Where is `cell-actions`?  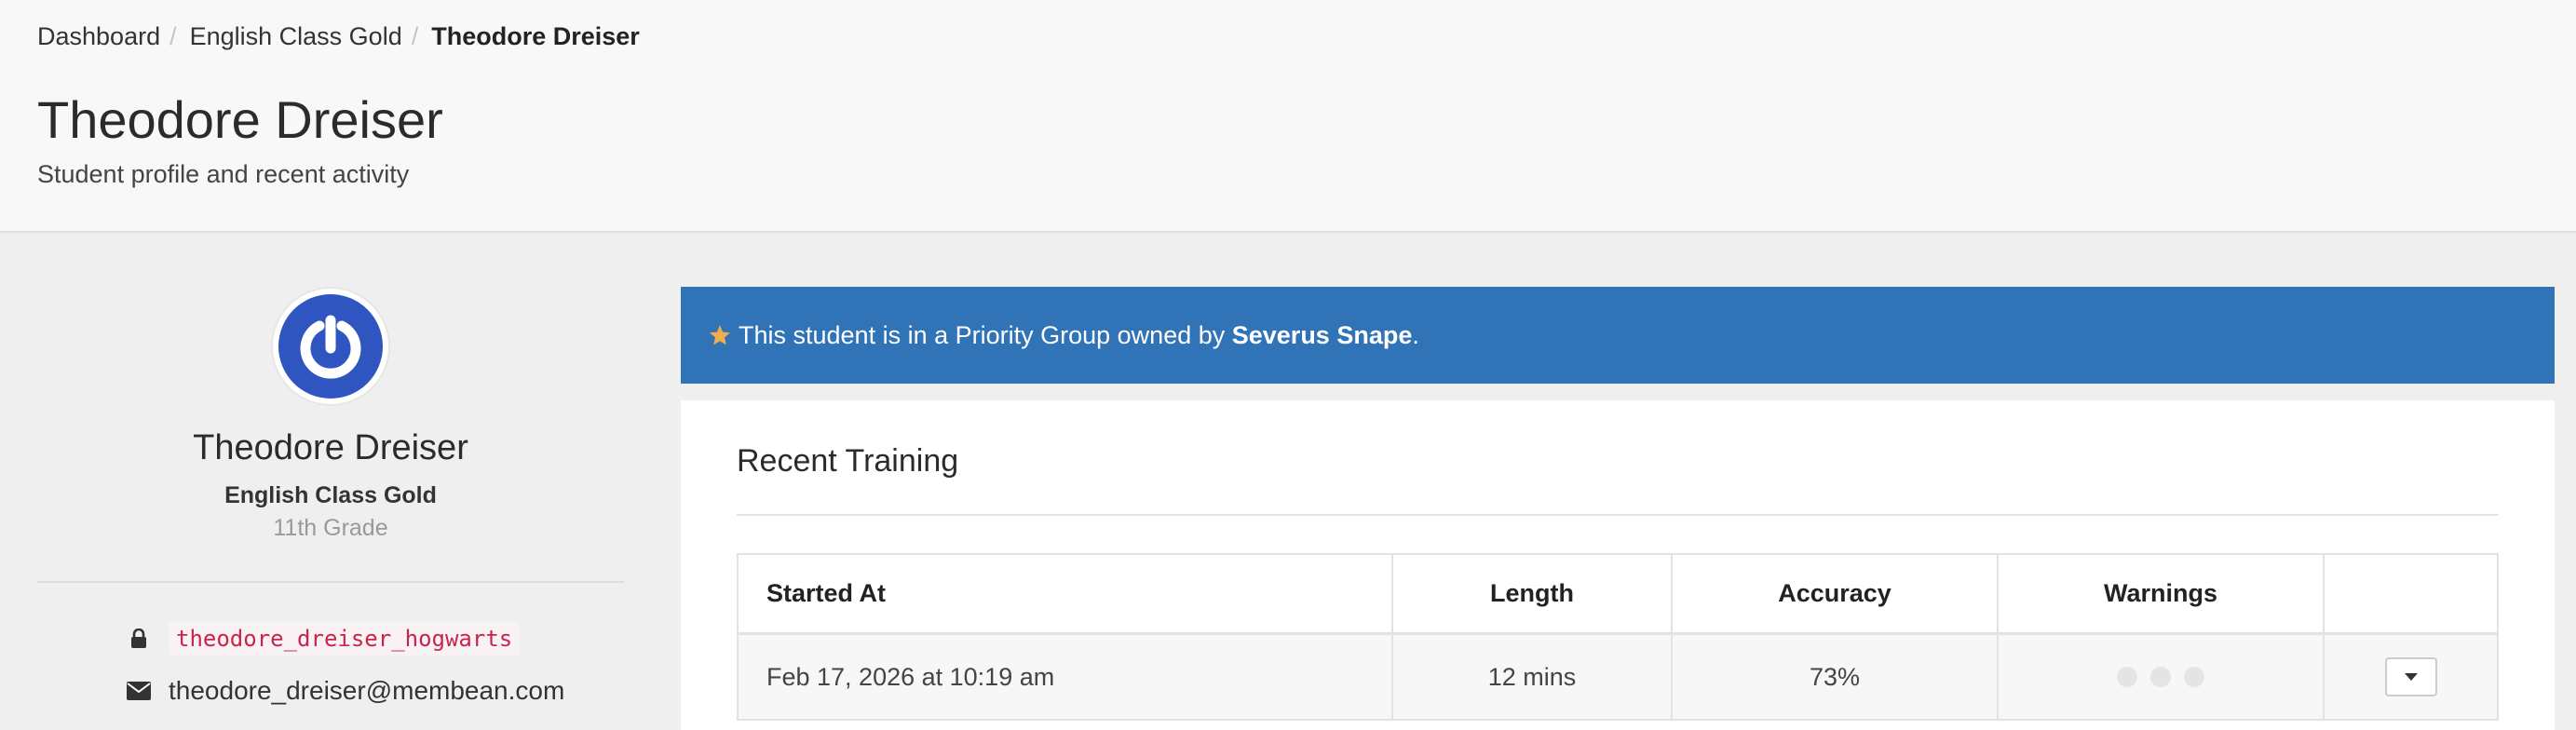 cell-actions is located at coordinates (2411, 677).